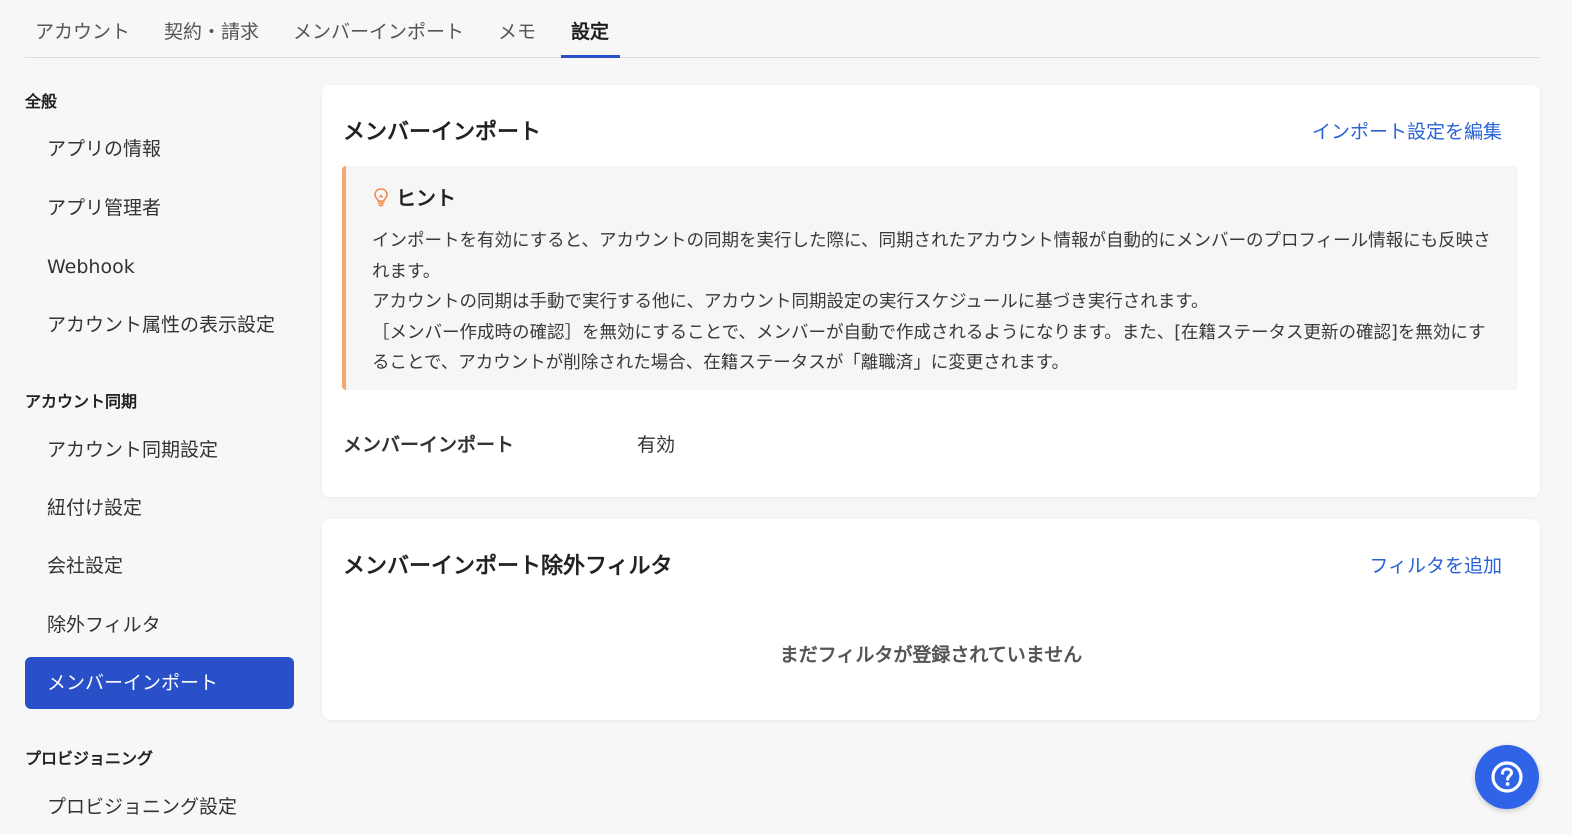  Describe the element at coordinates (442, 132) in the screenshot. I see `member-import-title: メンバーインポート` at that location.